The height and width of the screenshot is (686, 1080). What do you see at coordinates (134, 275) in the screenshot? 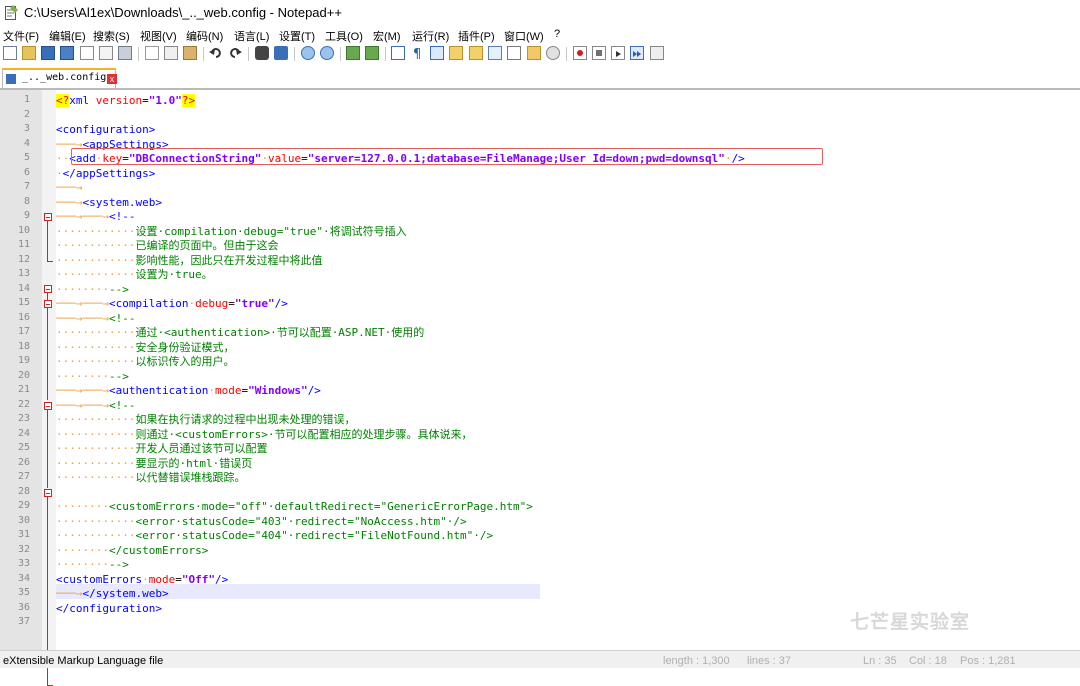
I see `code-line: ············设置为·true。` at bounding box center [134, 275].